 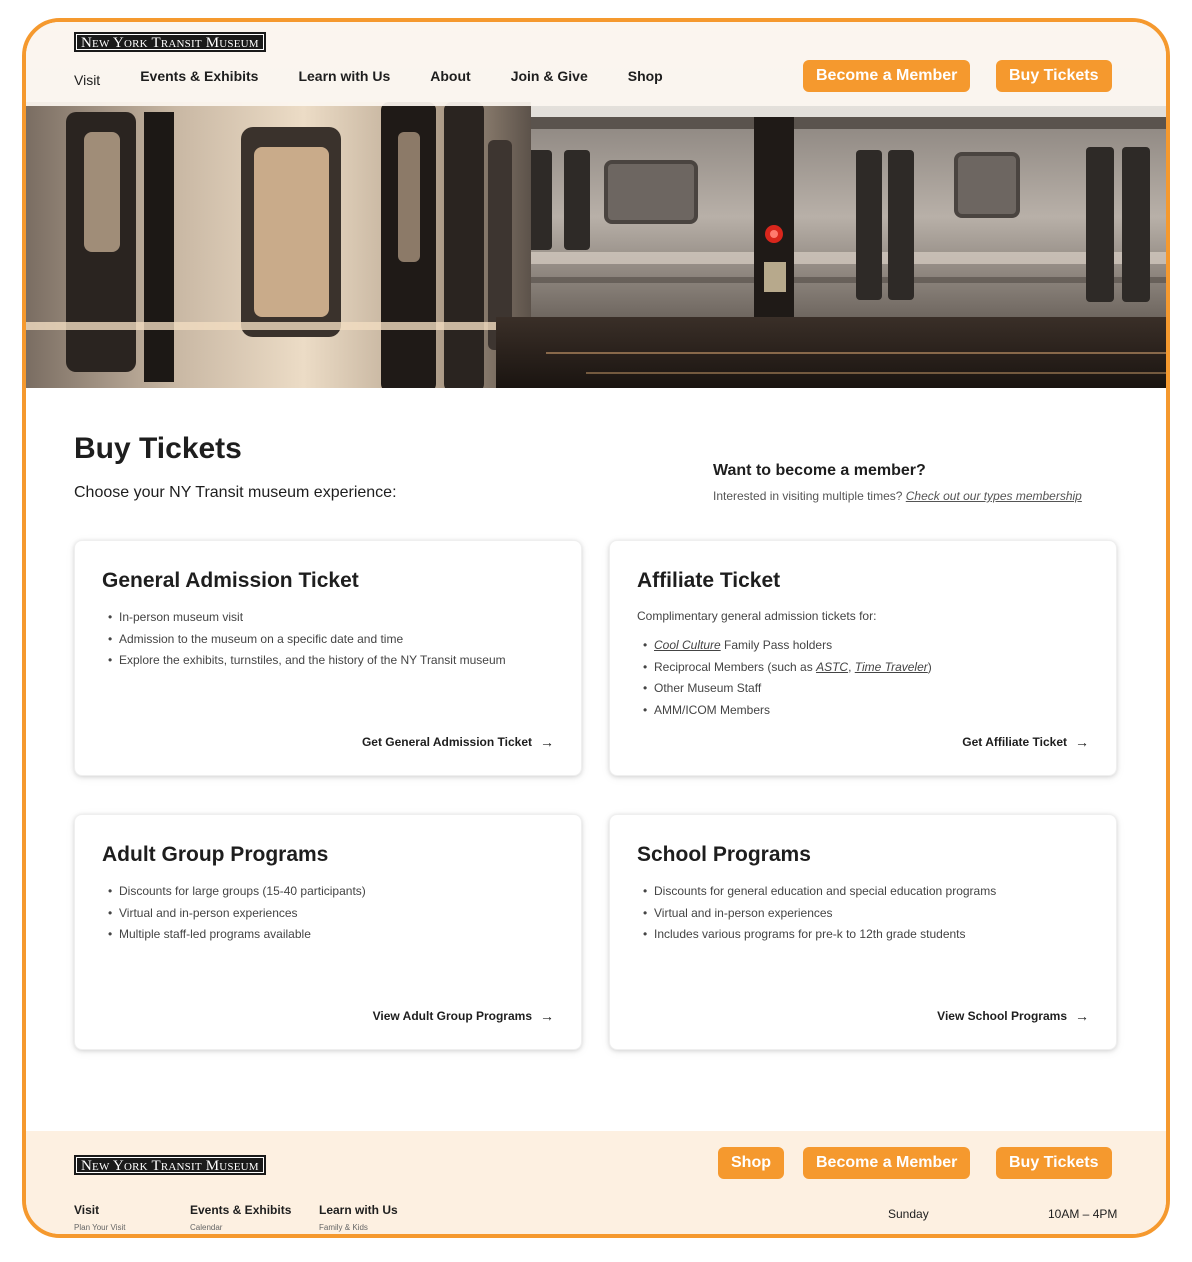 What do you see at coordinates (240, 1210) in the screenshot?
I see `footer-column-heading: Events & Exhibits` at bounding box center [240, 1210].